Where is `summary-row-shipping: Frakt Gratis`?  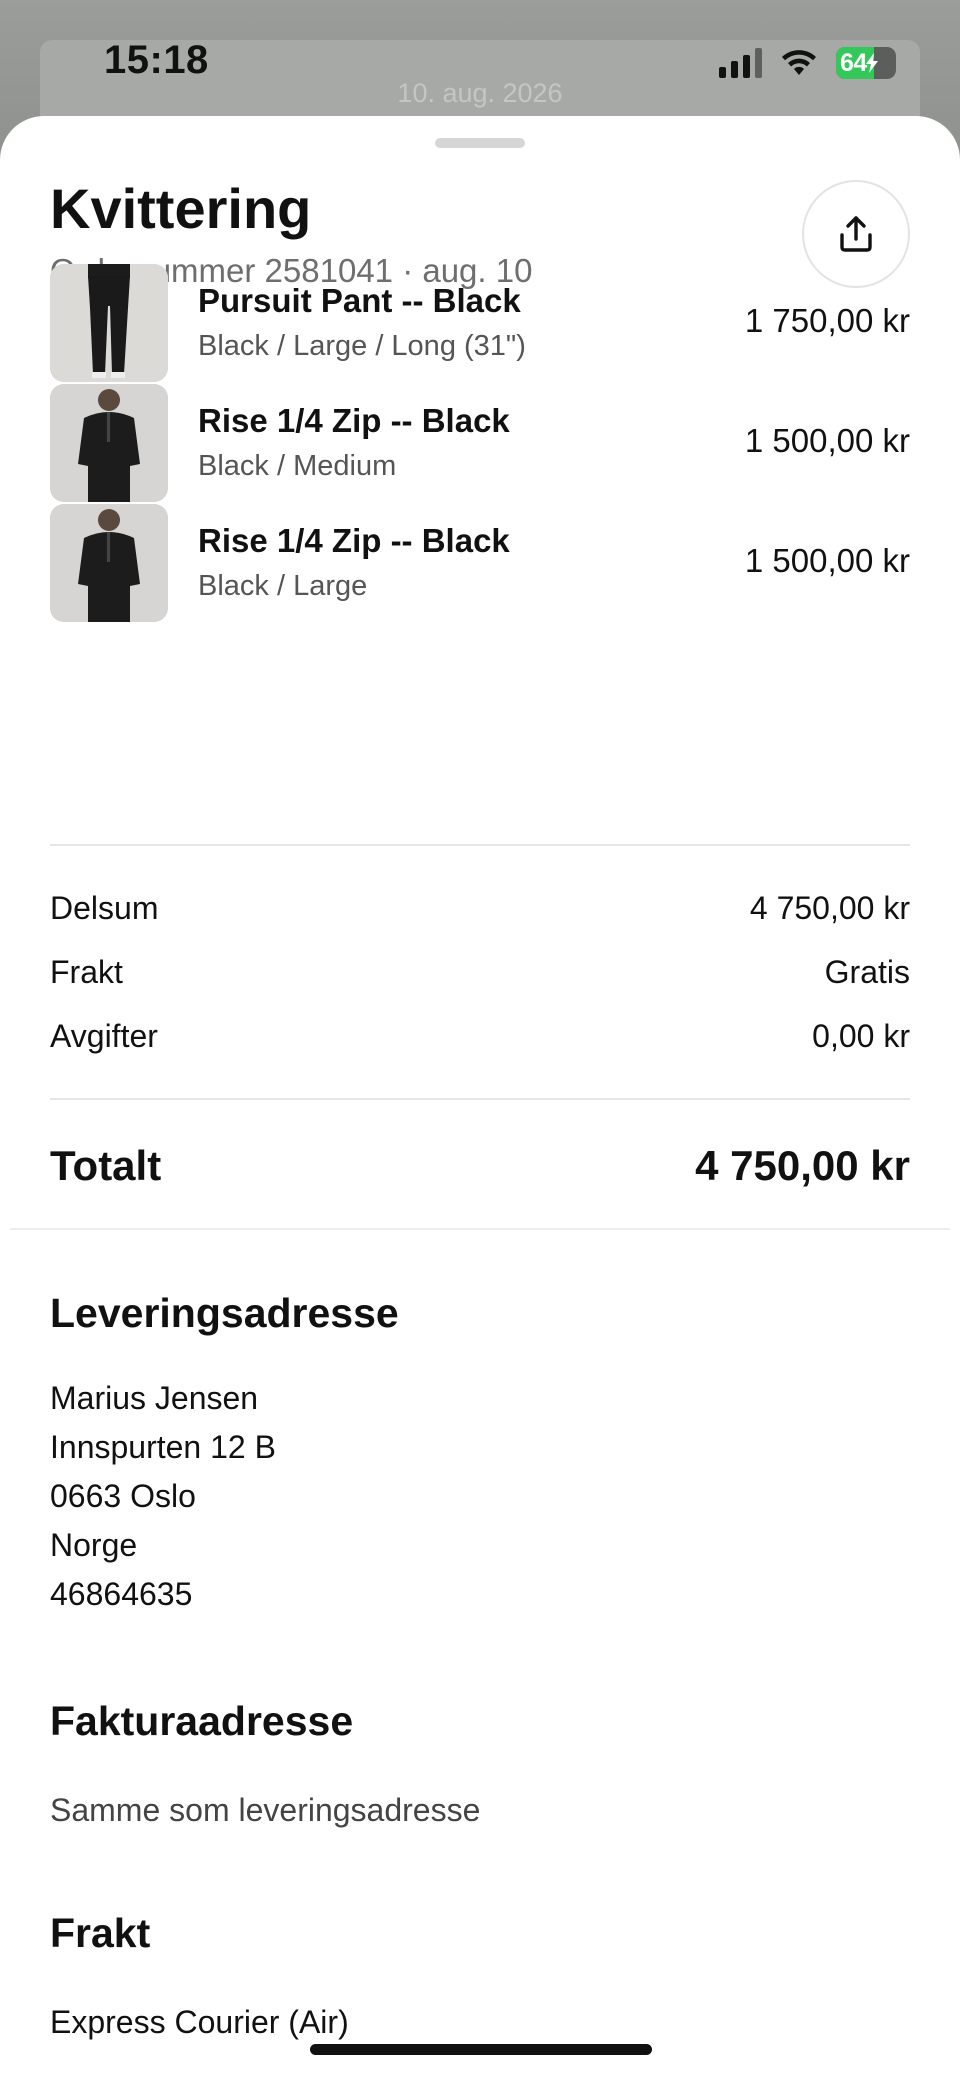
summary-row-shipping: Frakt Gratis is located at coordinates (480, 976).